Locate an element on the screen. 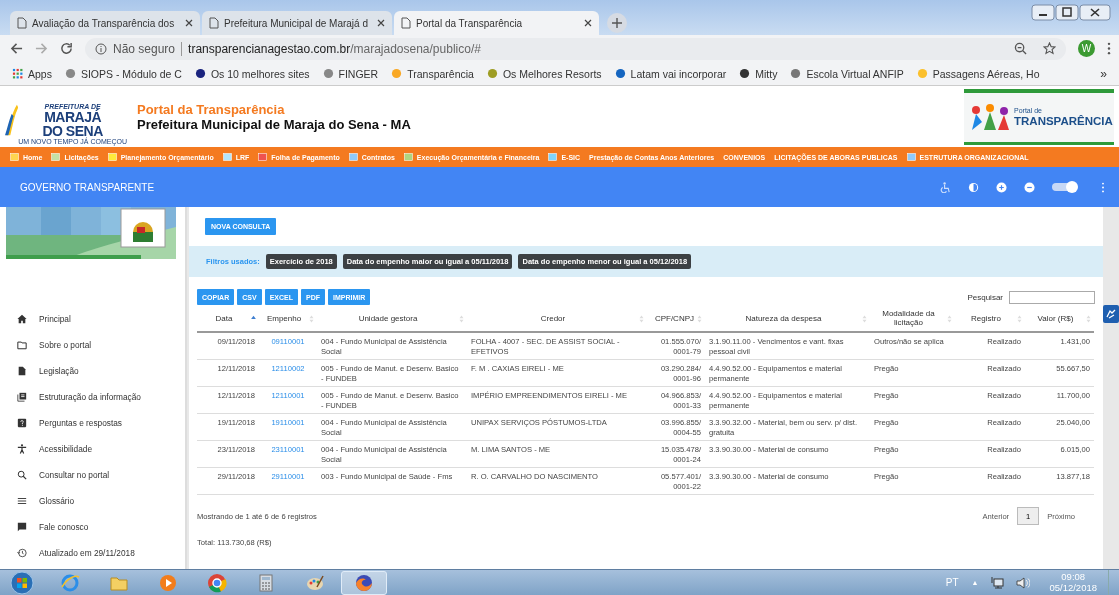 The image size is (1119, 595). play-icon is located at coordinates (168, 582).